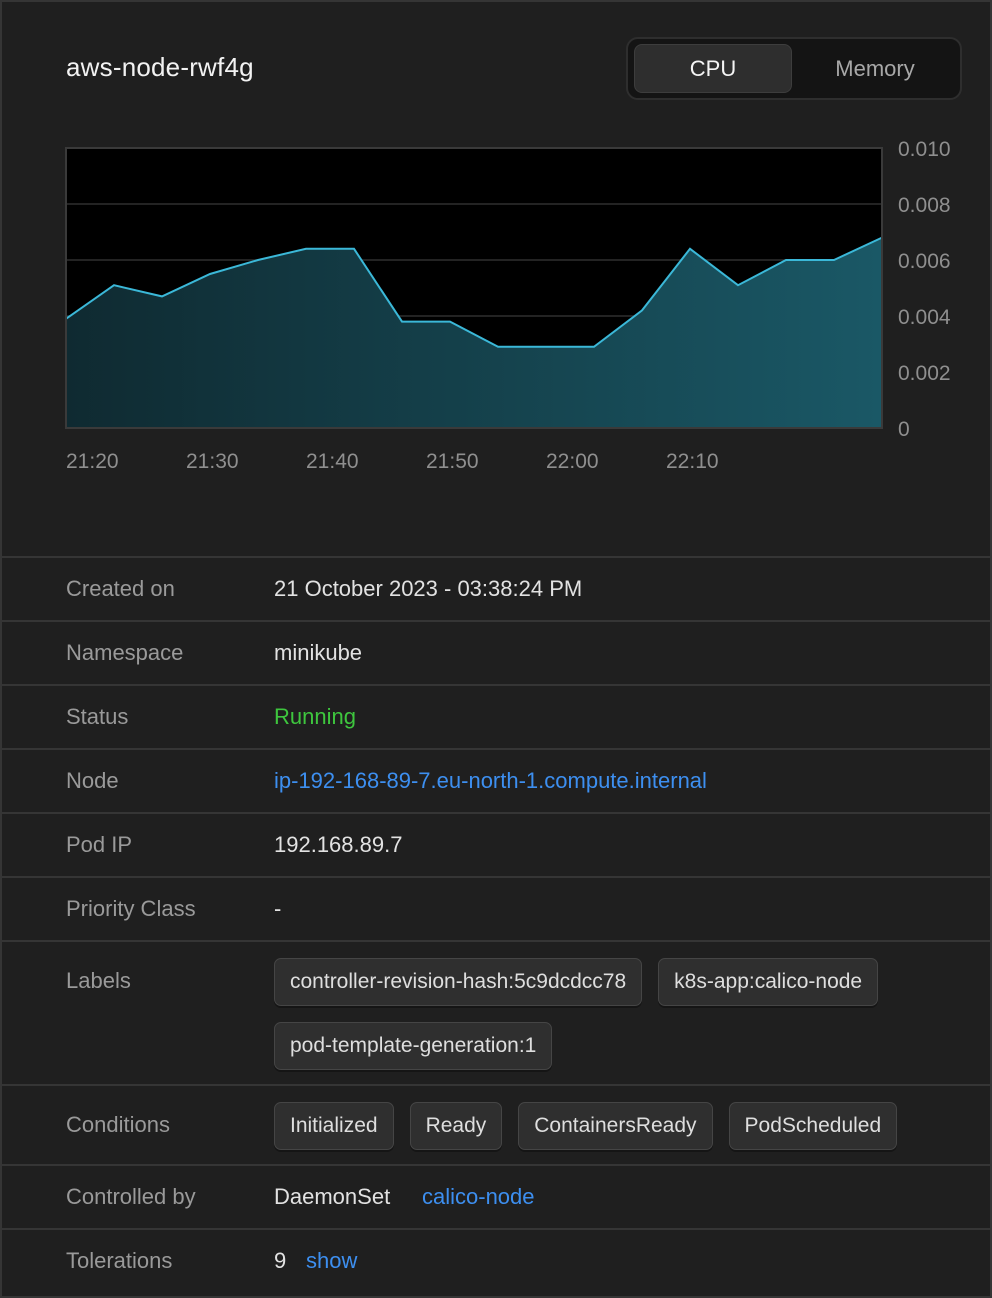 The width and height of the screenshot is (992, 1298). What do you see at coordinates (497, 1260) in the screenshot?
I see `row-tolerations: Tolerations 9 show` at bounding box center [497, 1260].